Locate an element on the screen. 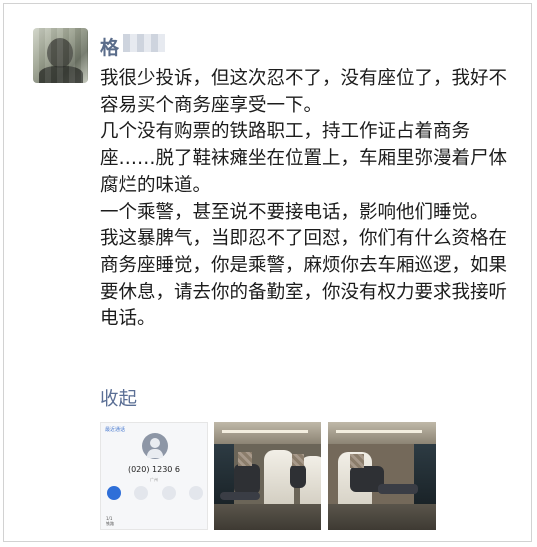  avatar-mosaic is located at coordinates (60, 55).